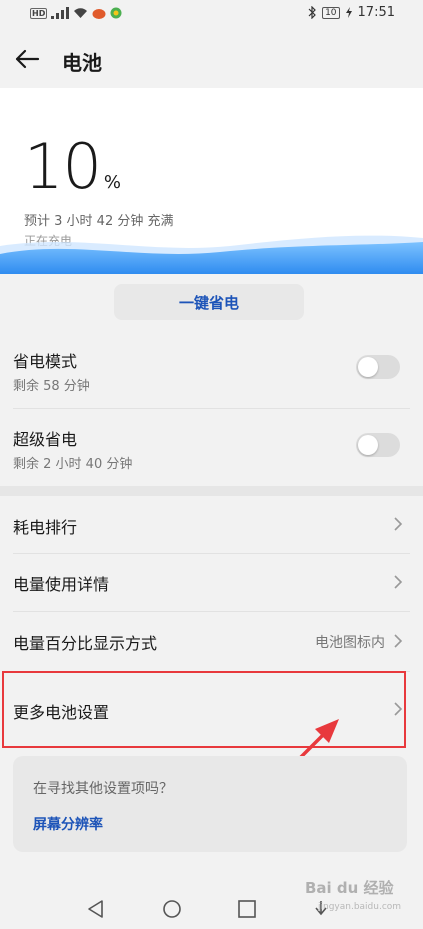 The height and width of the screenshot is (929, 423). I want to click on battery-status-icon: 10, so click(331, 12).